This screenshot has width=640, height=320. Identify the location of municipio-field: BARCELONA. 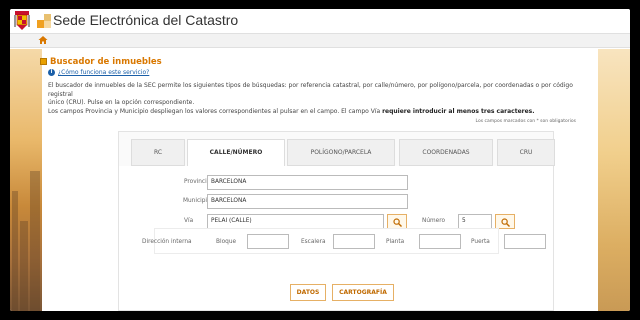
(307, 201).